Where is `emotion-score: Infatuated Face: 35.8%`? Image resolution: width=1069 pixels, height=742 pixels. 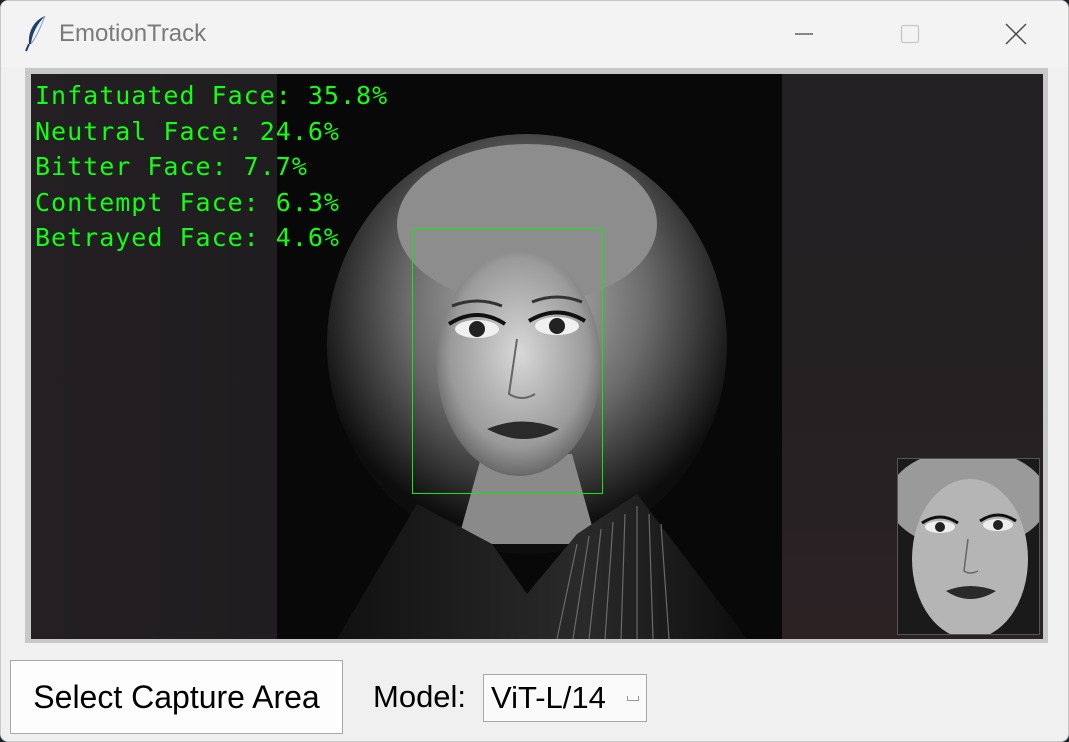
emotion-score: Infatuated Face: 35.8% is located at coordinates (212, 95).